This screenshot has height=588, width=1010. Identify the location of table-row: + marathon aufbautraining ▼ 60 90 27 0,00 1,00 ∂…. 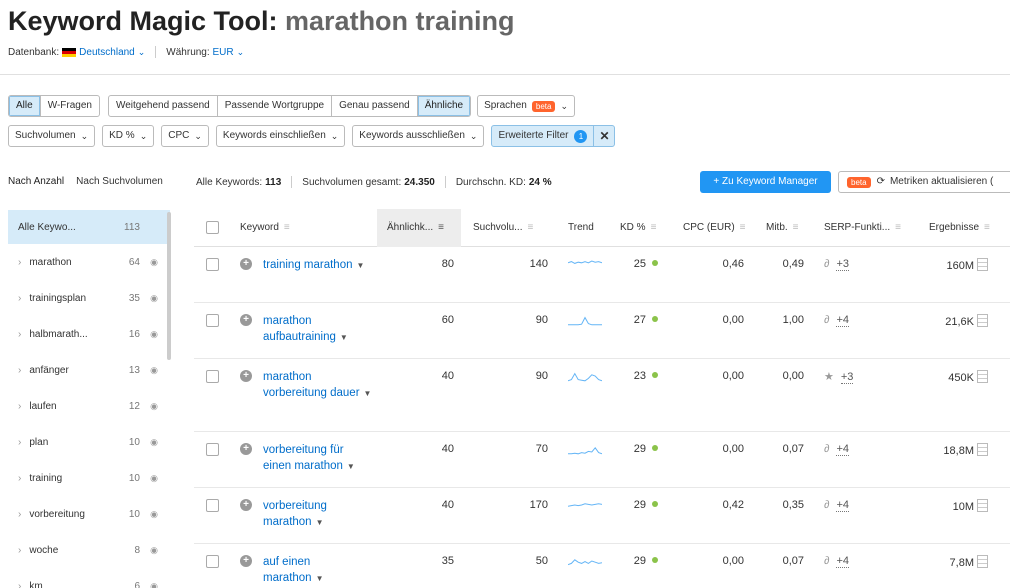
(602, 331).